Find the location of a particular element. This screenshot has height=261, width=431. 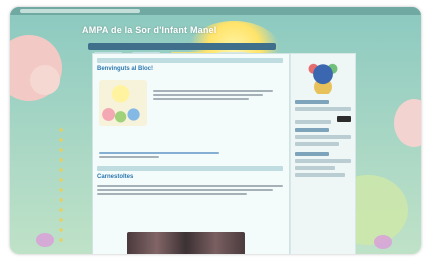

post-body-text is located at coordinates (213, 95).